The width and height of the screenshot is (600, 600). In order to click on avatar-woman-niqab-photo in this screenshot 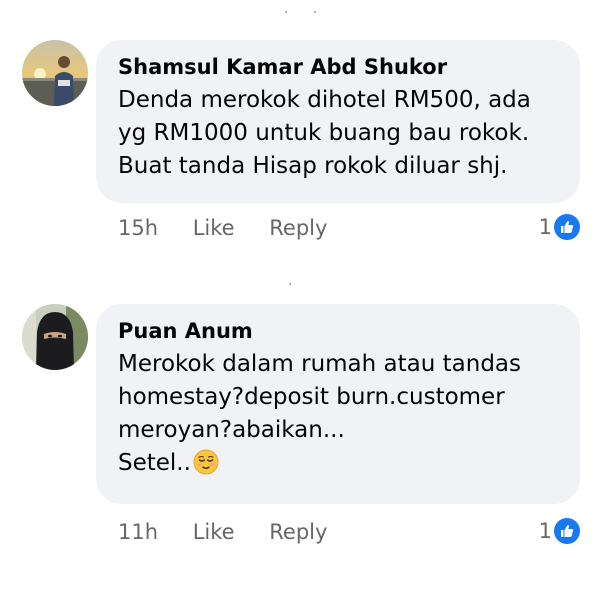, I will do `click(55, 337)`.